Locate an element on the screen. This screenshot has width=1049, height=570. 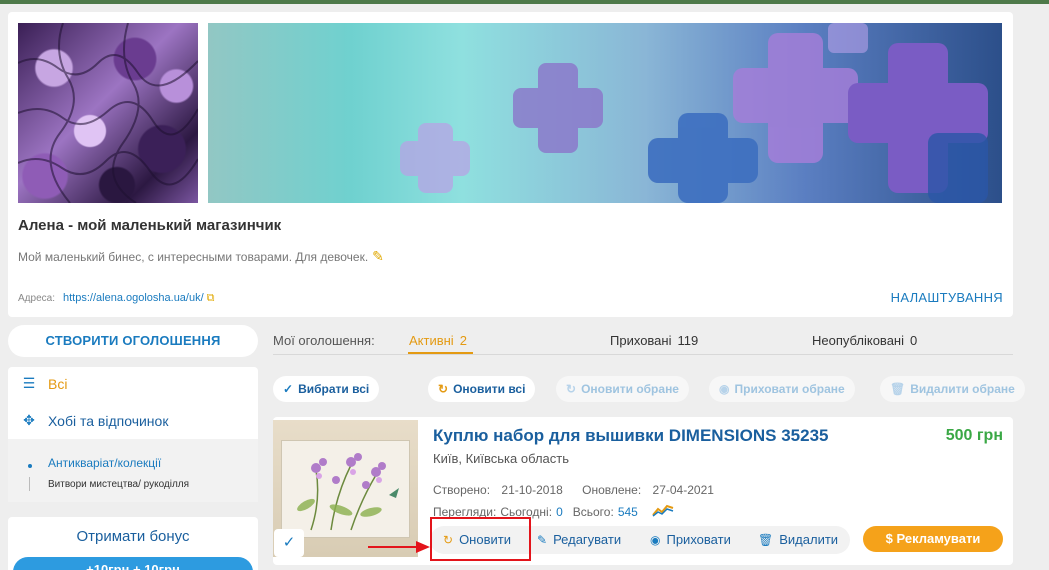
refresh-all-button: ↻ Оновити всі is located at coordinates (482, 389).